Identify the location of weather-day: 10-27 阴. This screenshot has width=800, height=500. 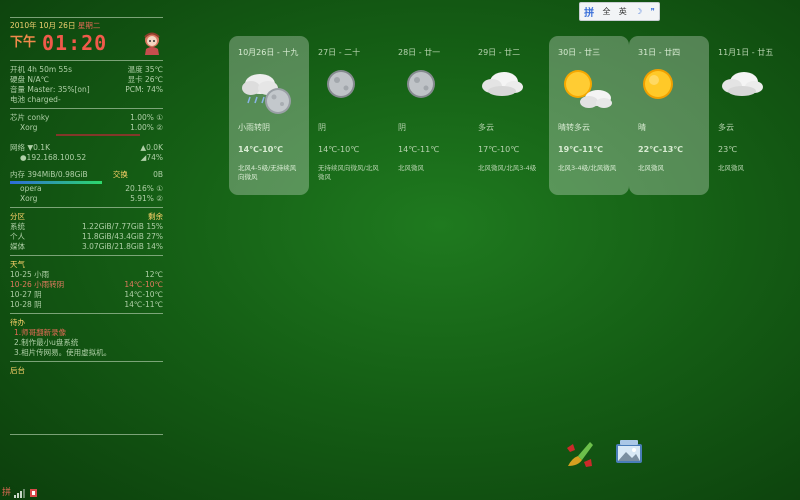
(26, 294).